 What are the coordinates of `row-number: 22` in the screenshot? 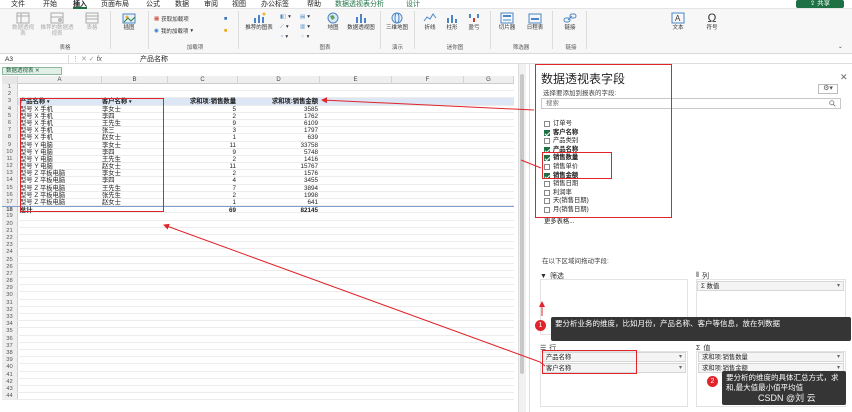 It's located at (10, 238).